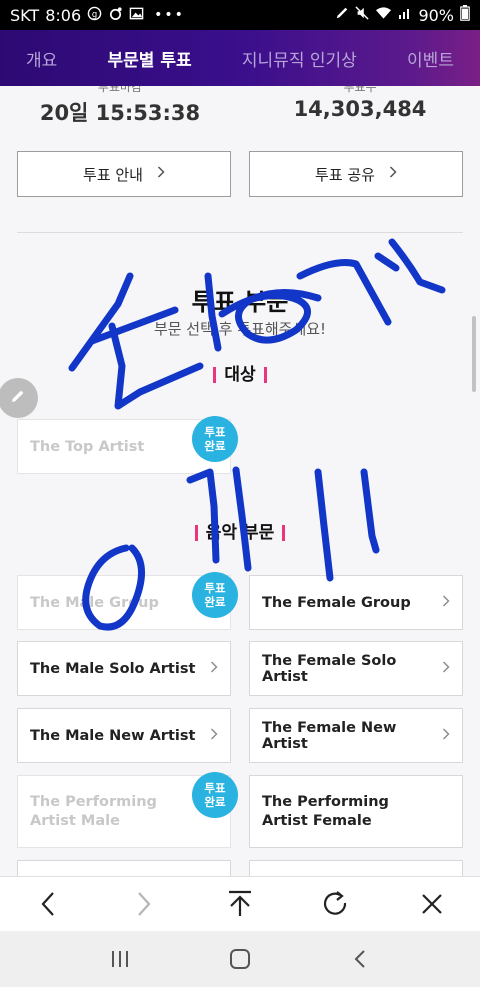 The height and width of the screenshot is (987, 480). Describe the element at coordinates (299, 58) in the screenshot. I see `tab-genie-popularity: 지니뮤직 인기상` at that location.